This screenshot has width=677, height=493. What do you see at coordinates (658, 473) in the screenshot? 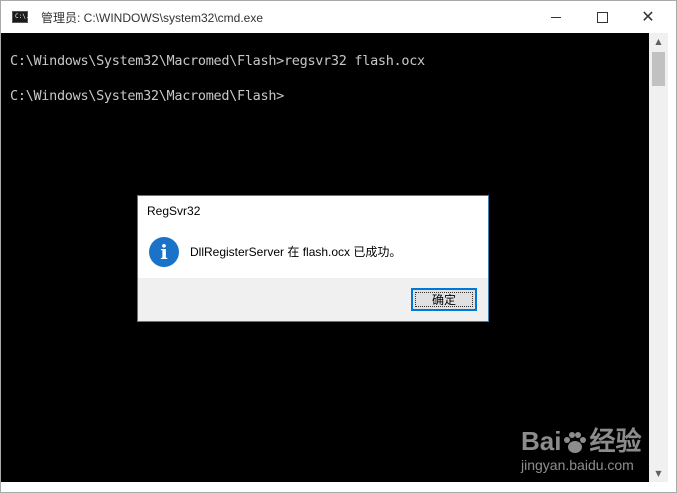
I see `scroll-down-arrow-icon: ▼` at bounding box center [658, 473].